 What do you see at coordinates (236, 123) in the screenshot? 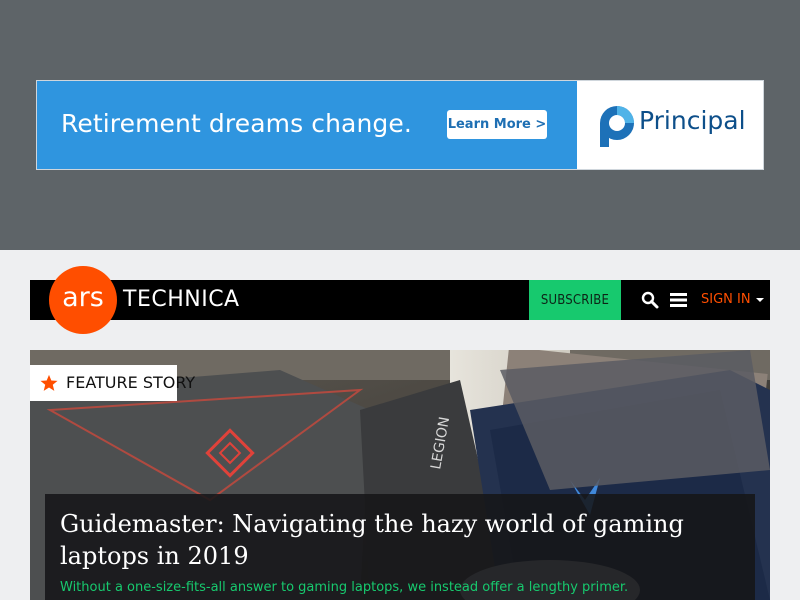
I see `ad-headline: Retirement dreams change.` at bounding box center [236, 123].